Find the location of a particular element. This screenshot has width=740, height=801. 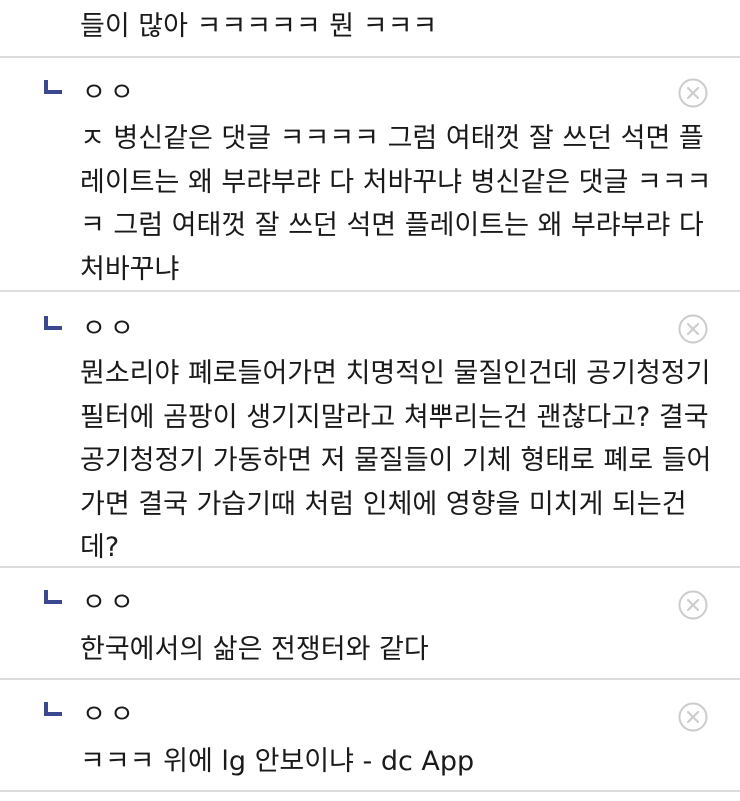

comment-text: 들이 많아 ㅋㅋㅋㅋㅋ 뭔 ㅋㅋㅋ is located at coordinates (259, 26).